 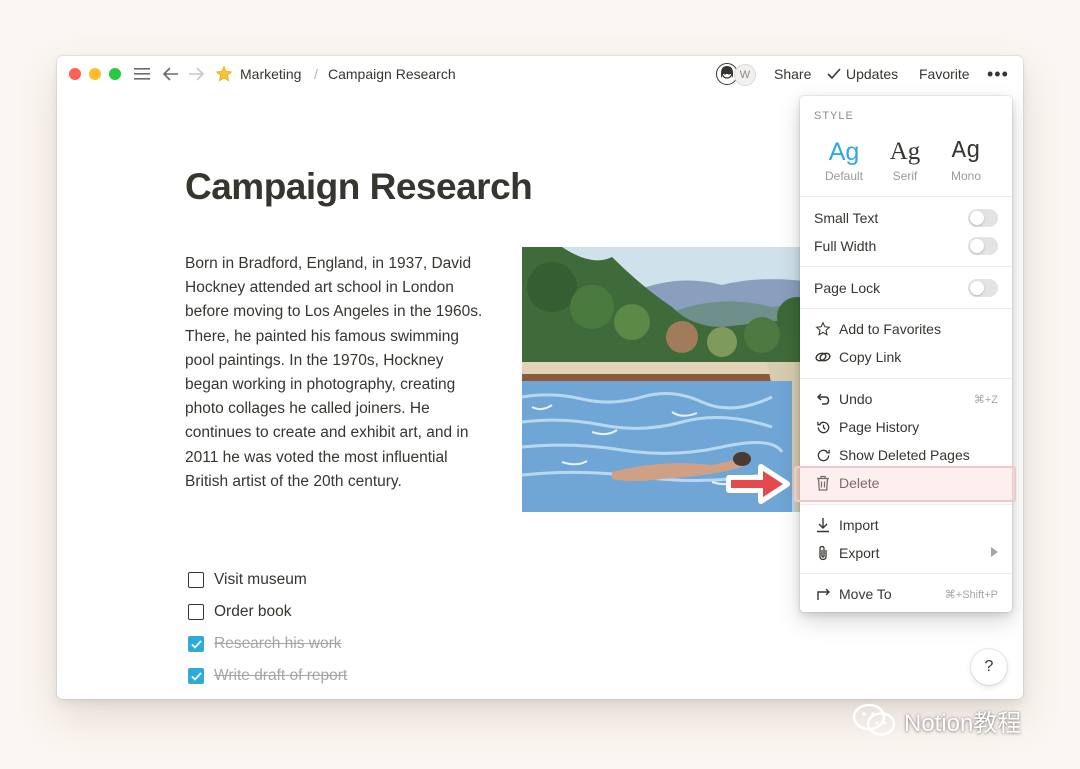 What do you see at coordinates (906, 246) in the screenshot?
I see `full-width-toggle-row: Full Width` at bounding box center [906, 246].